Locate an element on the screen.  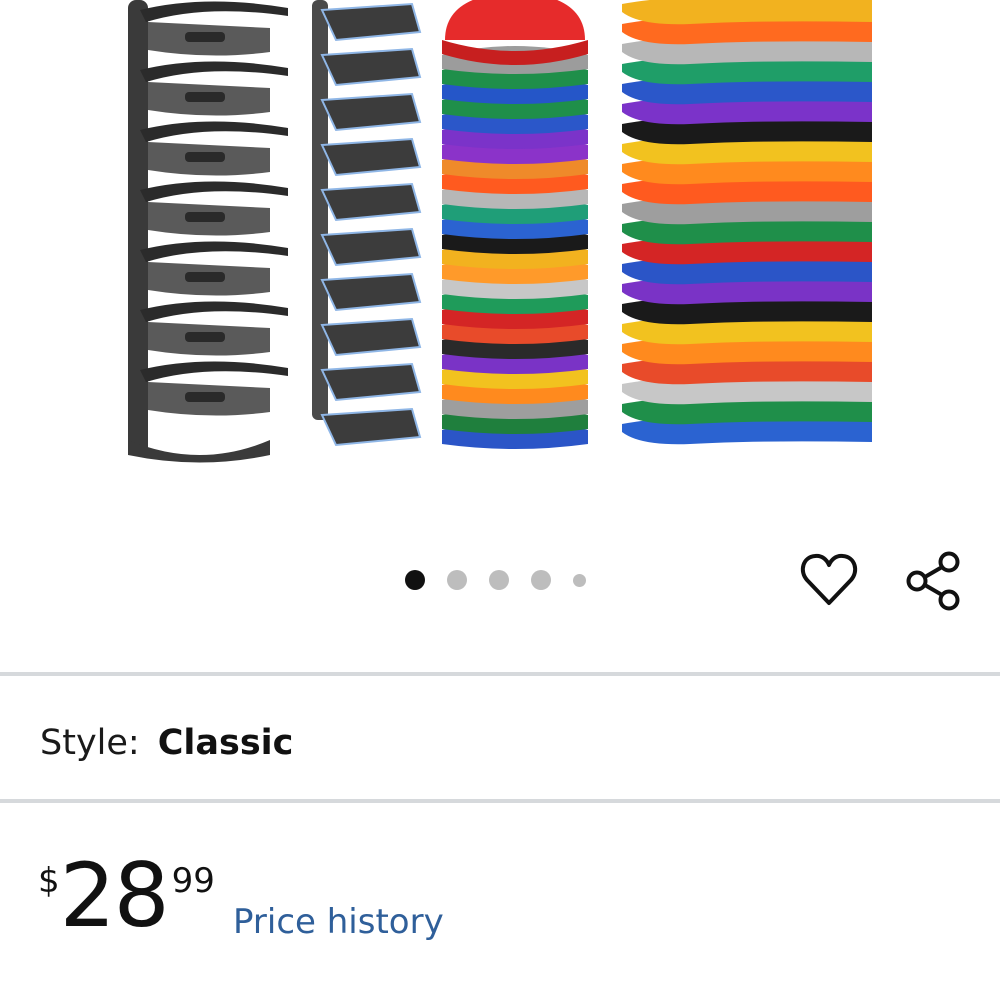
price-currency: $ is located at coordinates (49, 881).